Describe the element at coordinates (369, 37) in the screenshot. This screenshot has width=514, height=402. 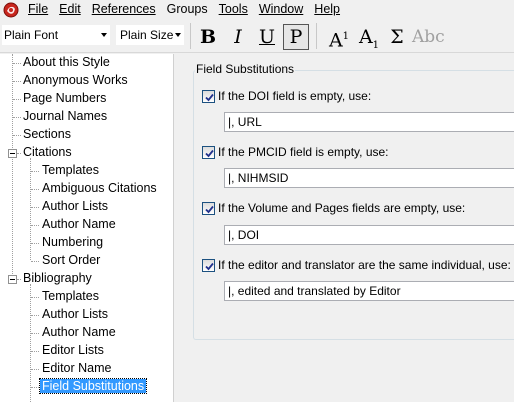
I see `subscript-button: A1` at that location.